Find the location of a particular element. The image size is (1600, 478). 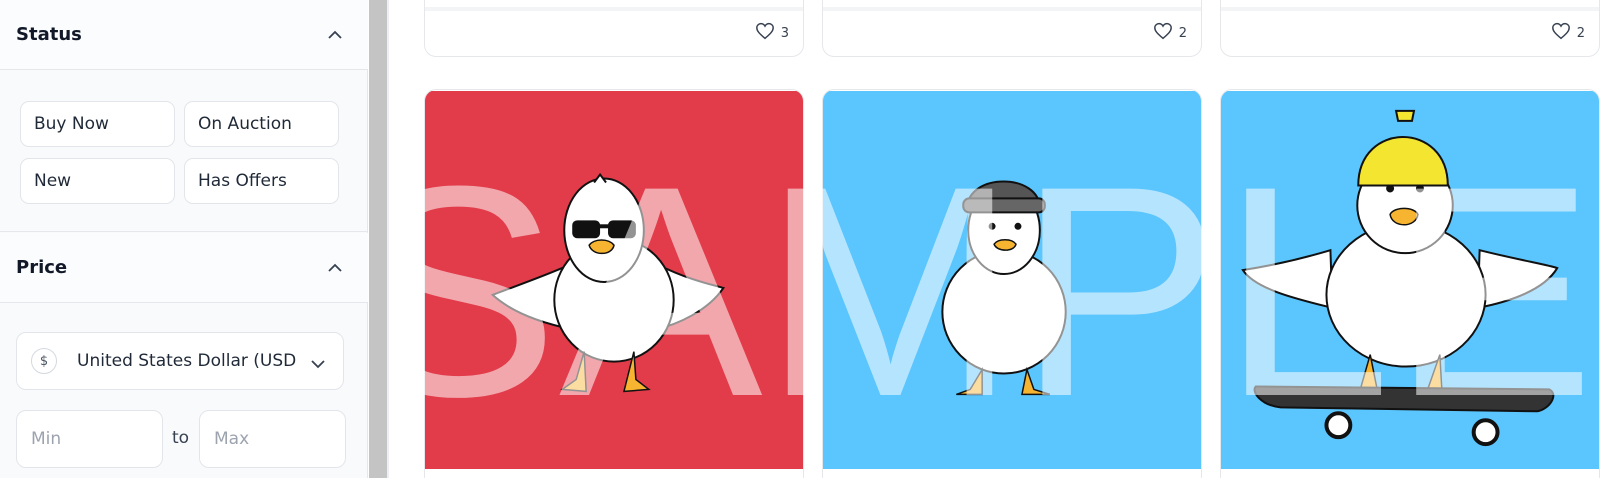

min-price-input: Min is located at coordinates (89, 439).